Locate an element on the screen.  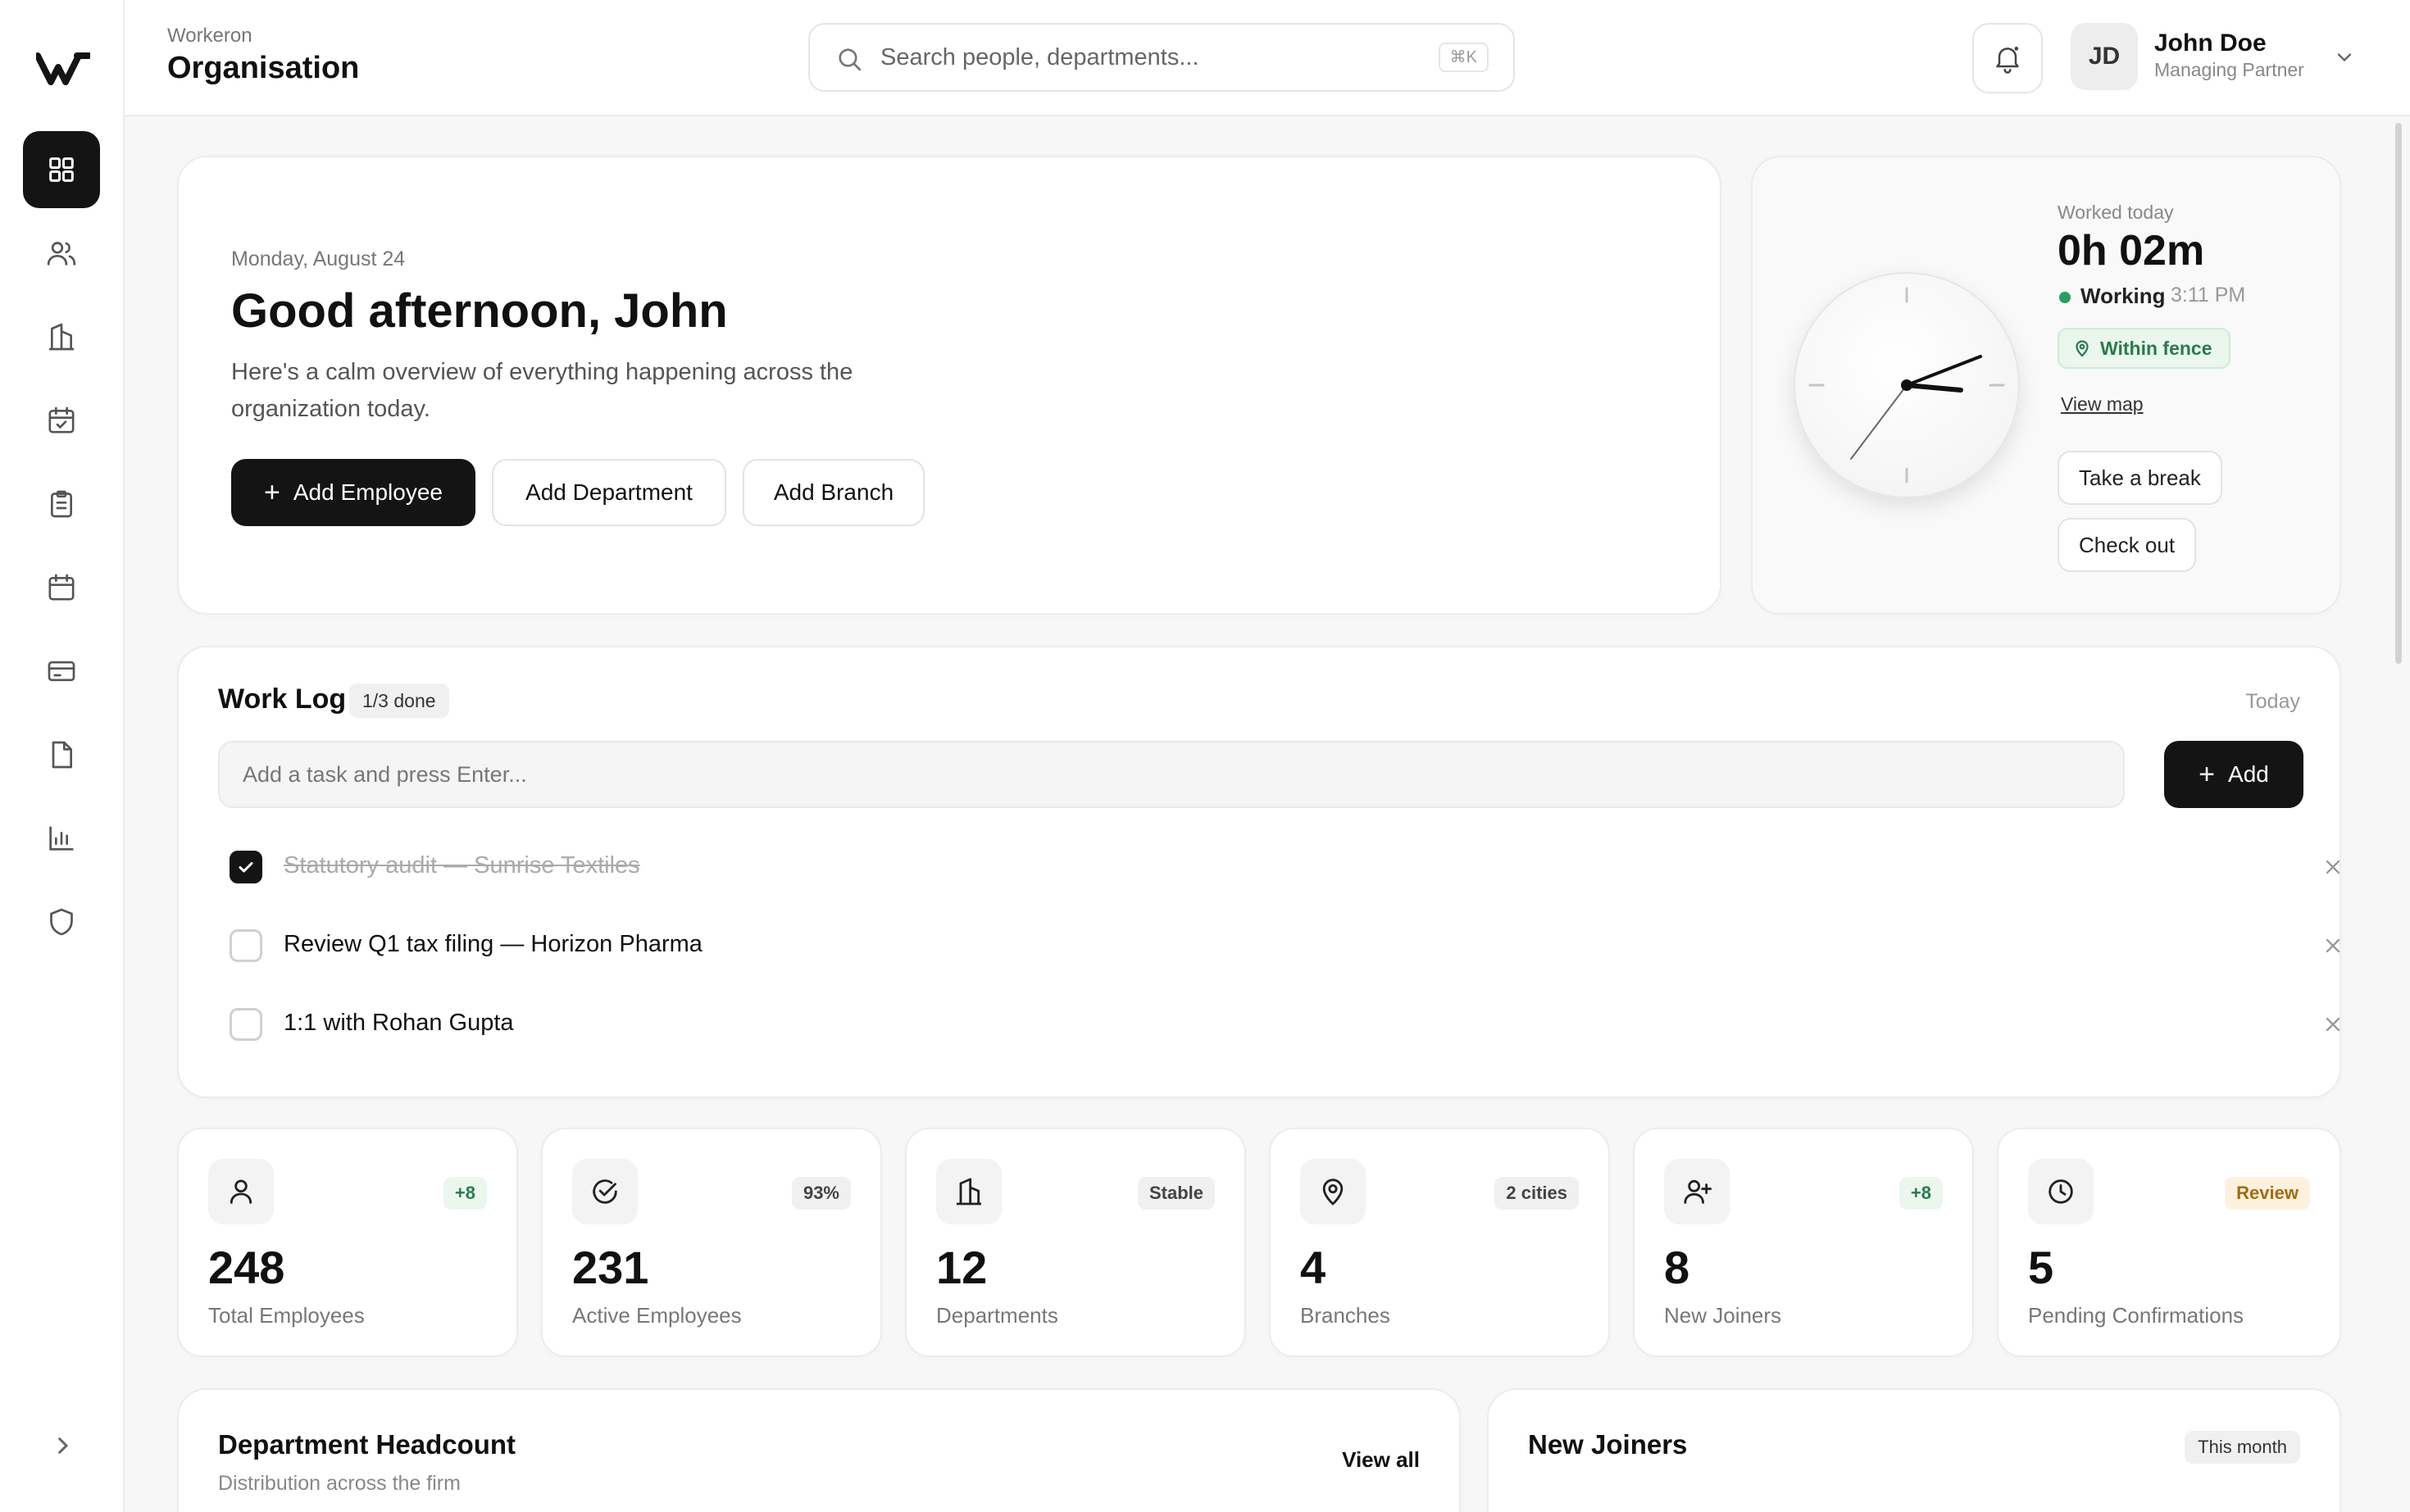
add-department-button: Add Department is located at coordinates (609, 492).